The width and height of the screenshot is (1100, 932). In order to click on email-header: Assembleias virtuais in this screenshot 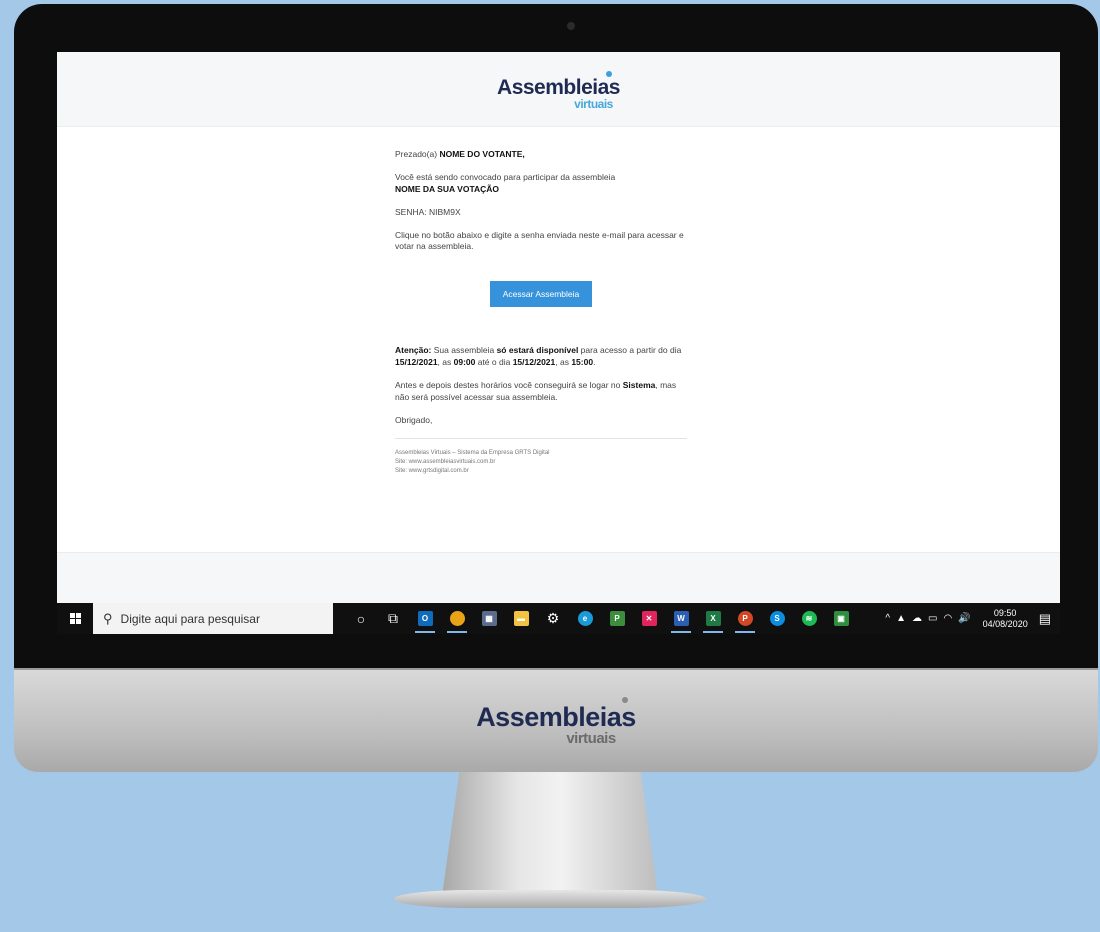, I will do `click(558, 89)`.